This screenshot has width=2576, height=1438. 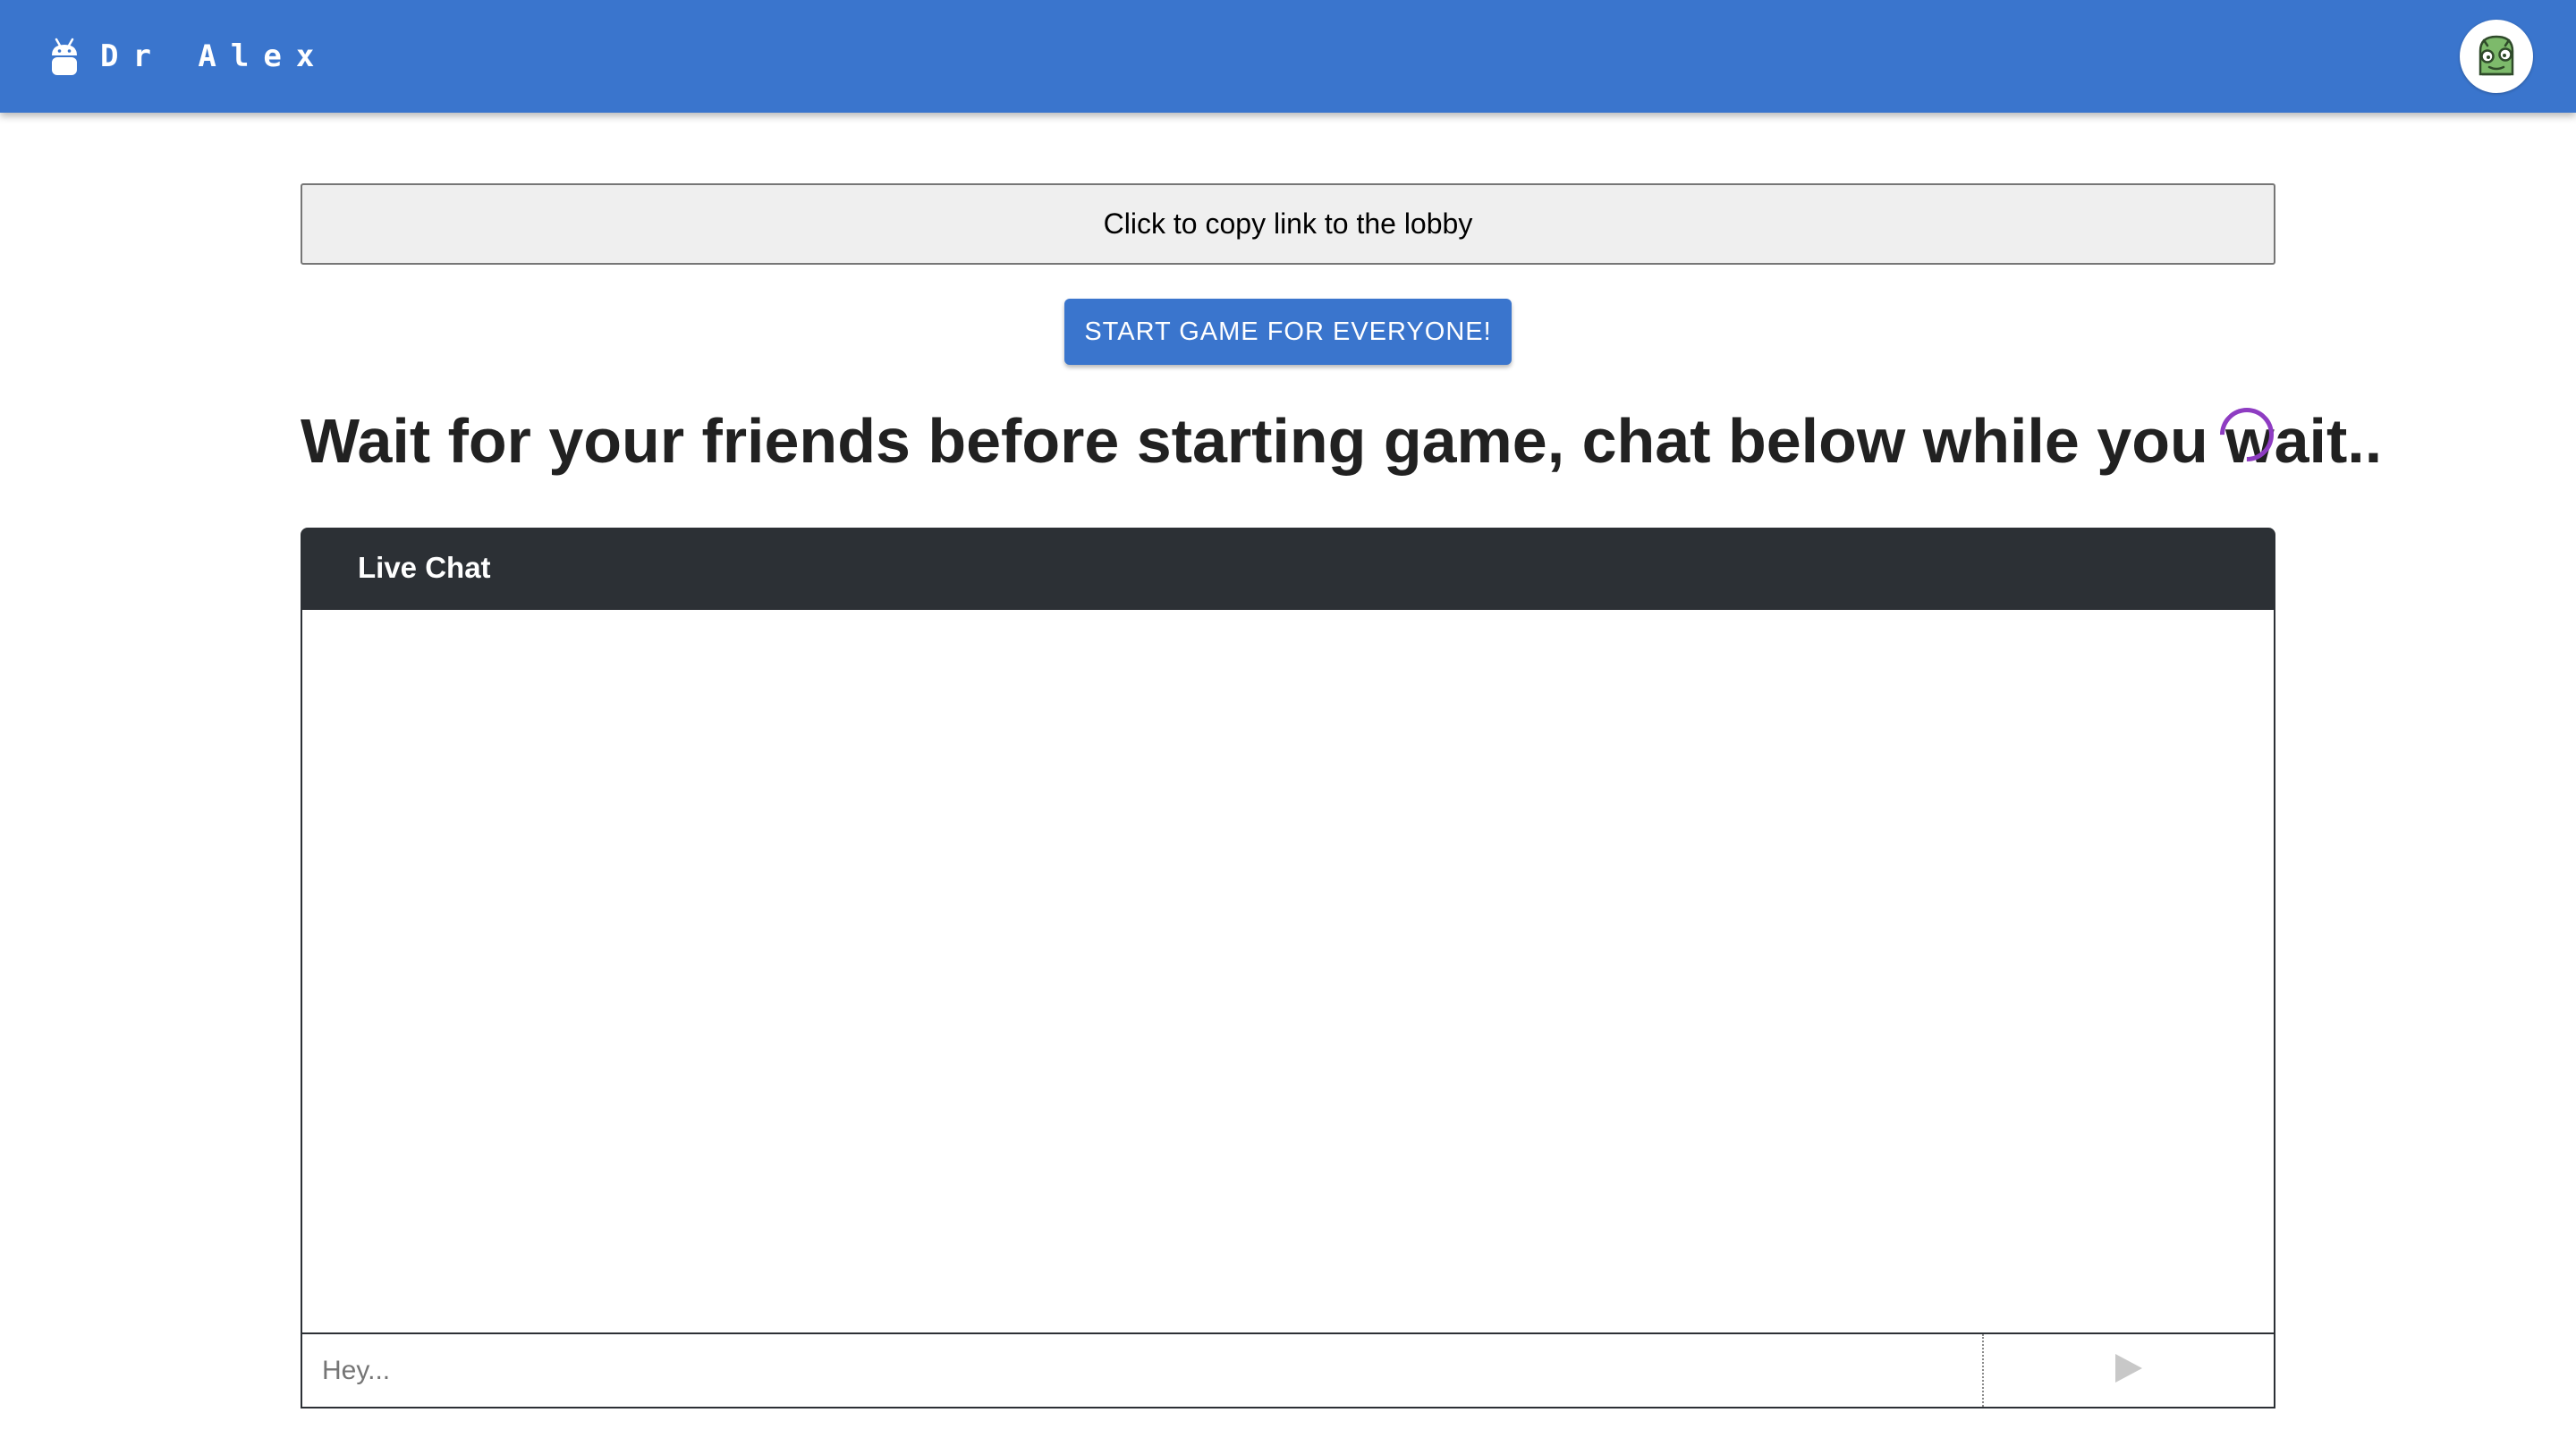 What do you see at coordinates (1288, 224) in the screenshot?
I see `copy-lobby-link-button: Click to copy link to the lobby` at bounding box center [1288, 224].